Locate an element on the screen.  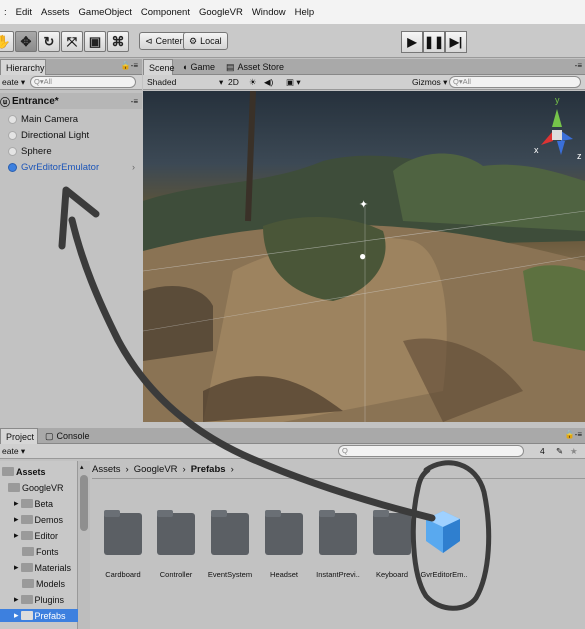
pivot-local-toggle: ⚙ Local is located at coordinates (205, 41).